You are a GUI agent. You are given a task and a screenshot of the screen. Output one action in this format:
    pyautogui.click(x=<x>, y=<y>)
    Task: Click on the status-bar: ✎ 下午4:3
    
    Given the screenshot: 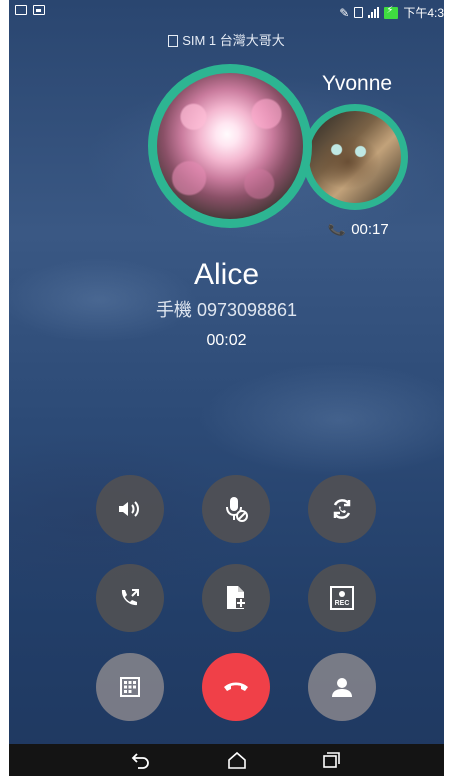 What is the action you would take?
    pyautogui.click(x=226, y=12)
    